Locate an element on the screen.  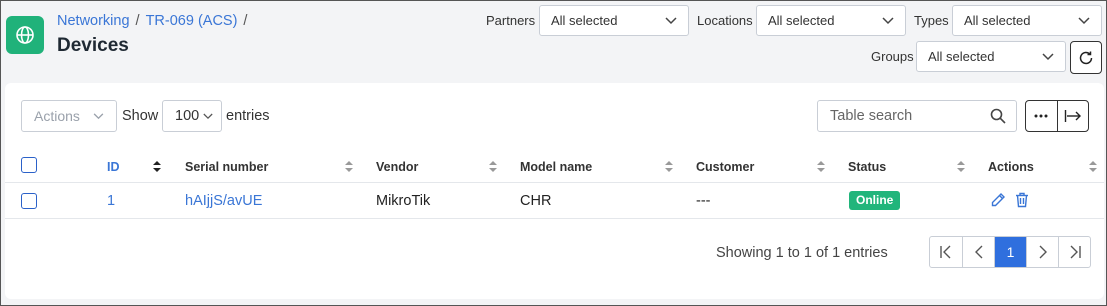
last-page-icon is located at coordinates (1075, 252).